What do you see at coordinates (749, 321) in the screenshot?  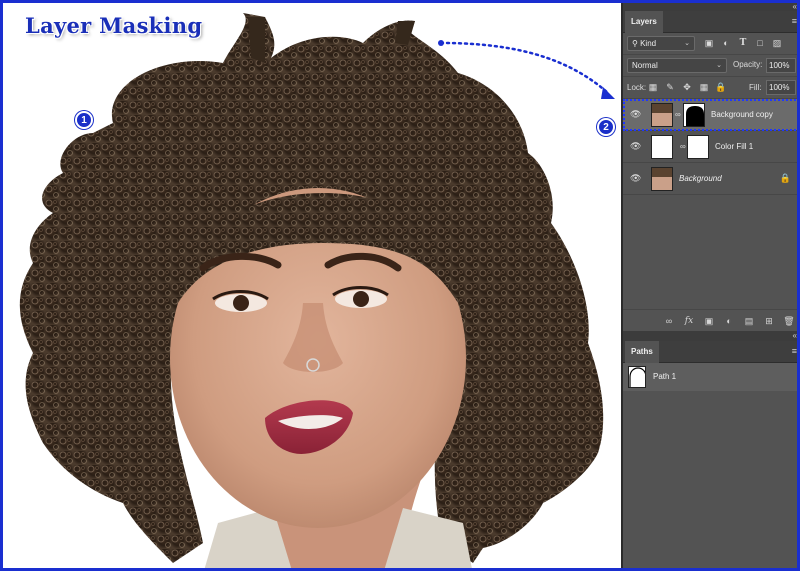 I see `new-group-icon: ▤` at bounding box center [749, 321].